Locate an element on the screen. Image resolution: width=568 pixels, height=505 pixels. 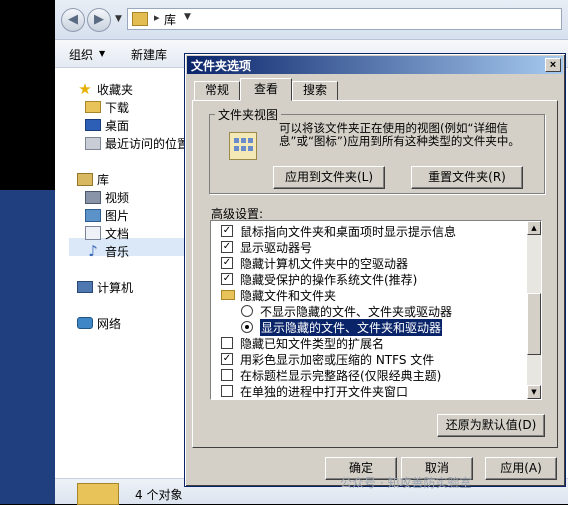
desktop-icon is located at coordinates (93, 125).